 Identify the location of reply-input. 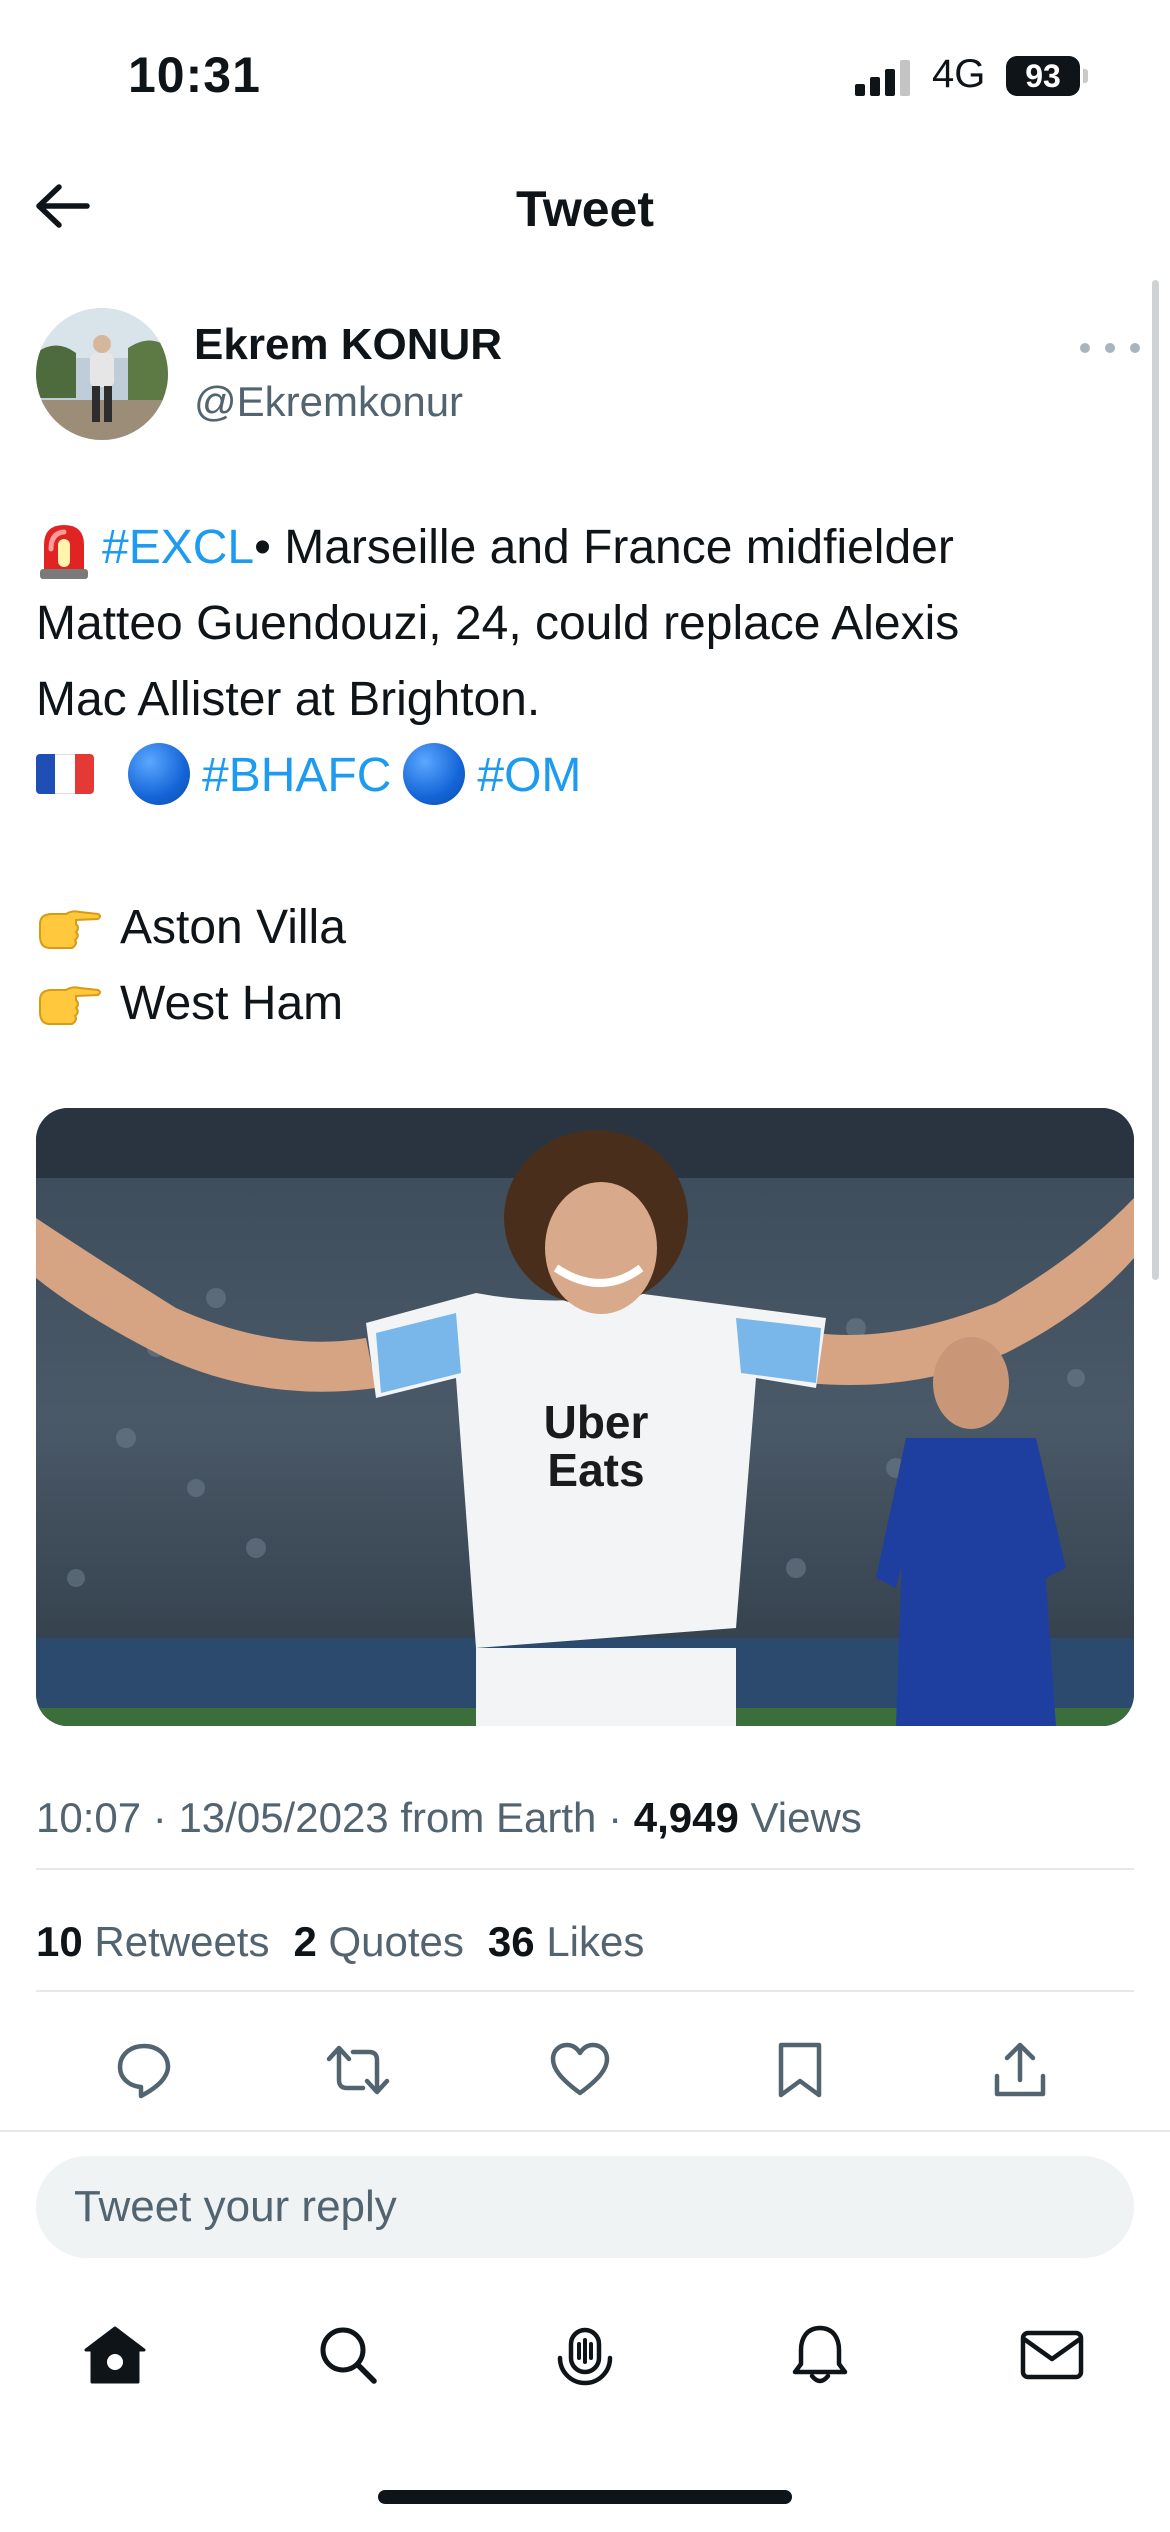
(585, 2207).